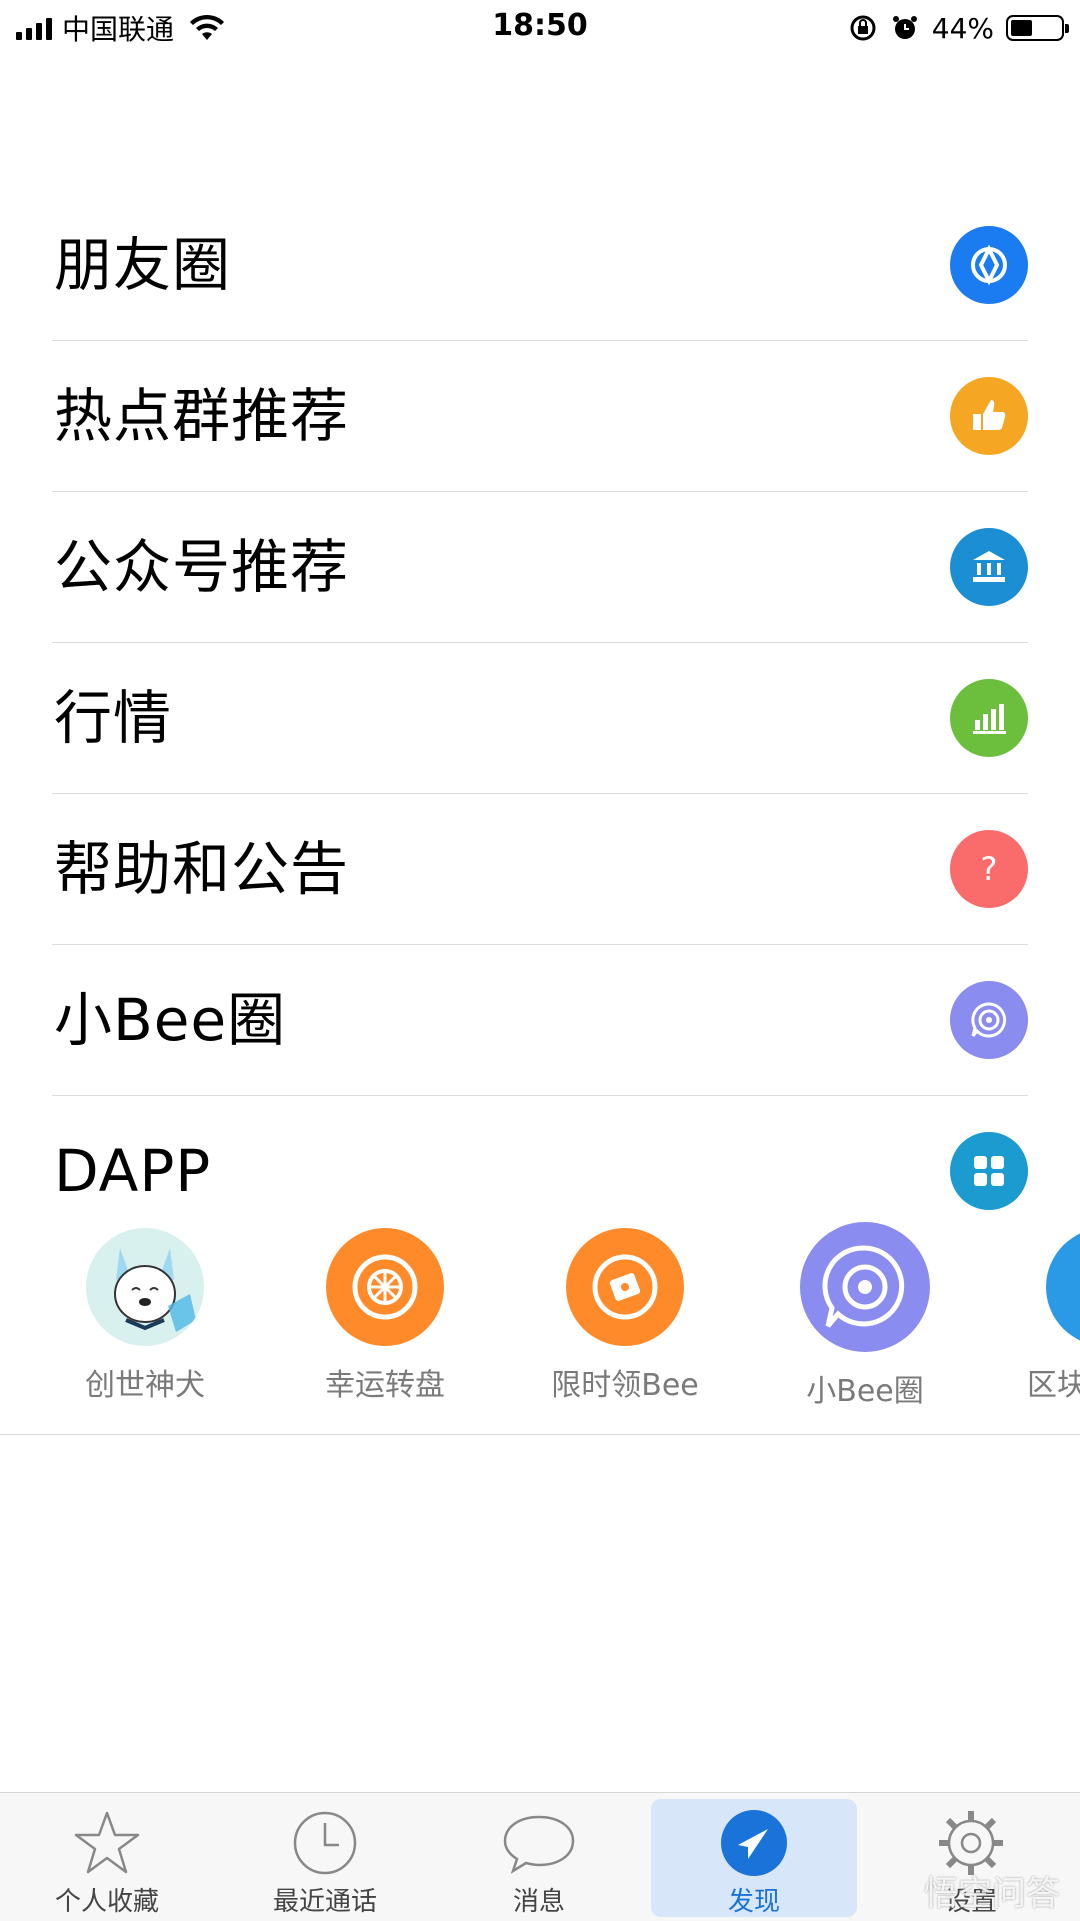 The height and width of the screenshot is (1921, 1080). I want to click on menu-item-label: 公众号推荐, so click(202, 567).